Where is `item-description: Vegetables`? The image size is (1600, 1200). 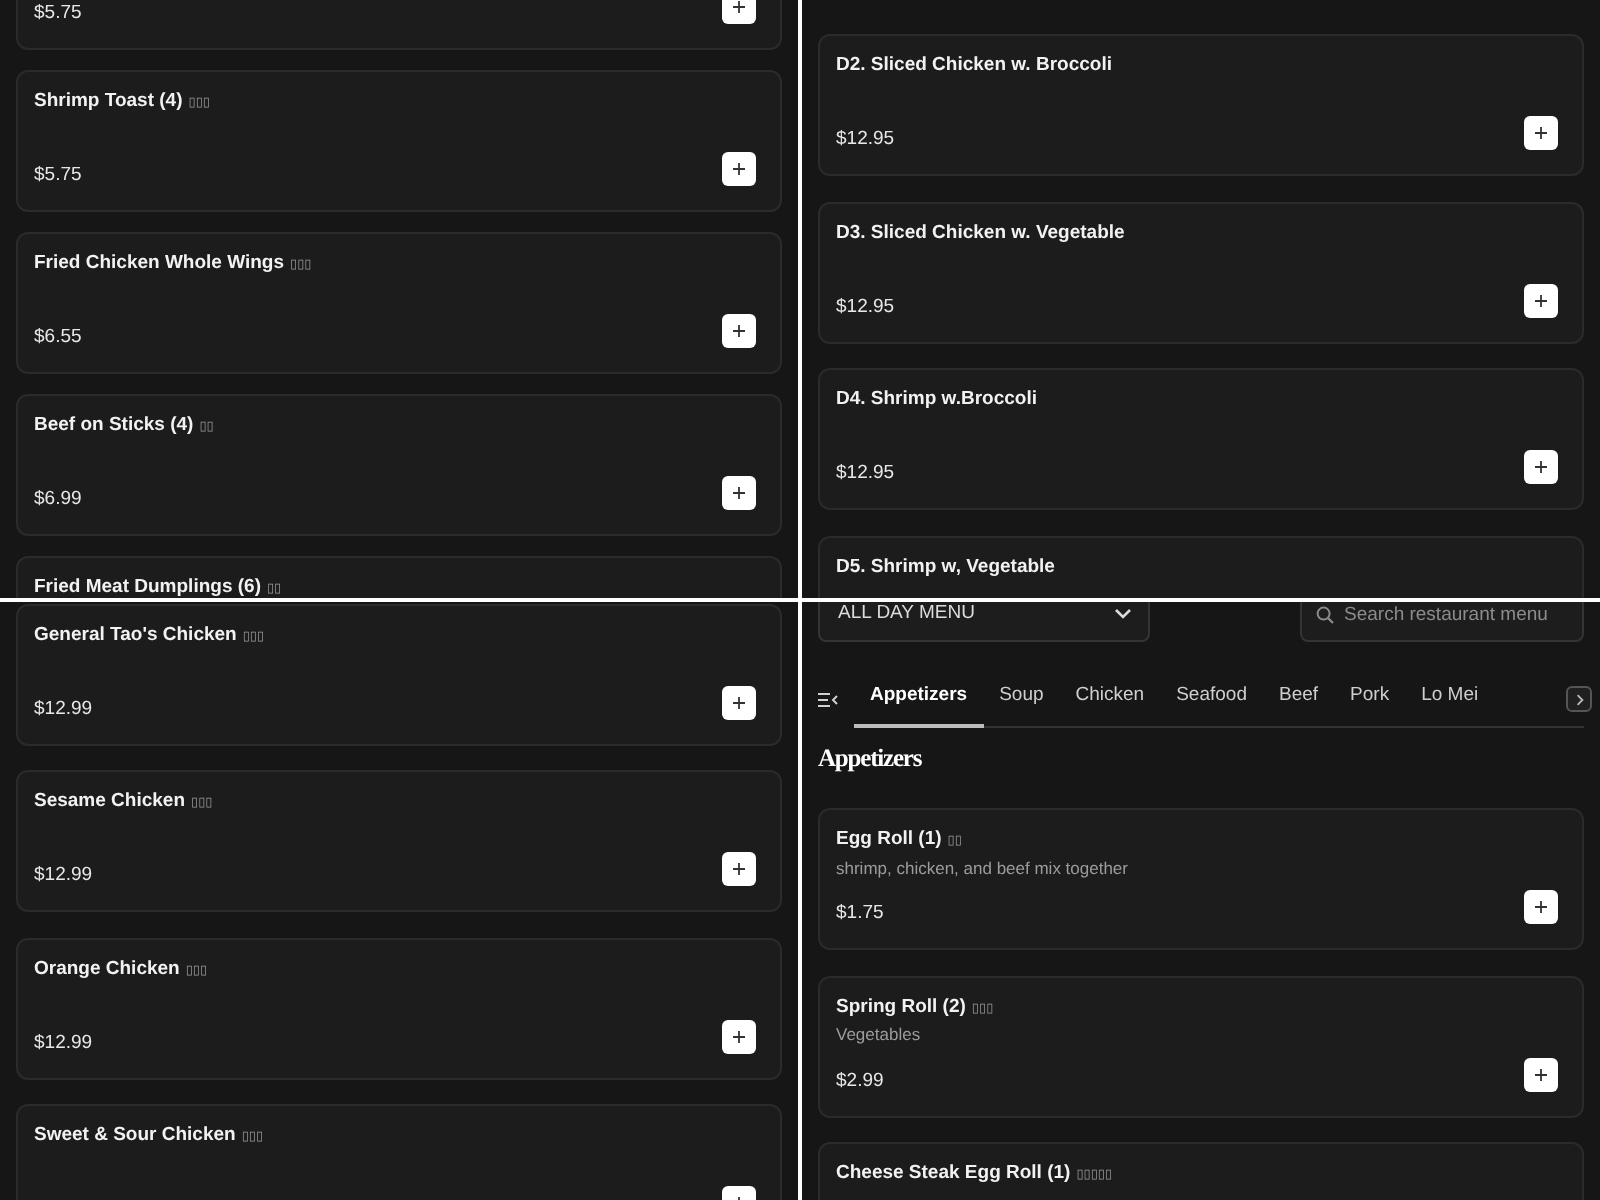 item-description: Vegetables is located at coordinates (879, 1035).